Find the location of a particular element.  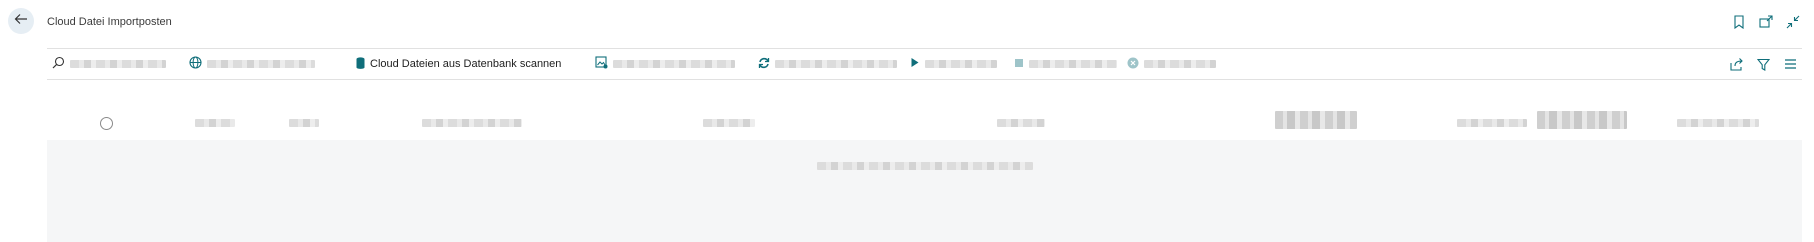

scan-cloud-files-button: Cloud Dateien aus Datenbank scannen is located at coordinates (458, 64).